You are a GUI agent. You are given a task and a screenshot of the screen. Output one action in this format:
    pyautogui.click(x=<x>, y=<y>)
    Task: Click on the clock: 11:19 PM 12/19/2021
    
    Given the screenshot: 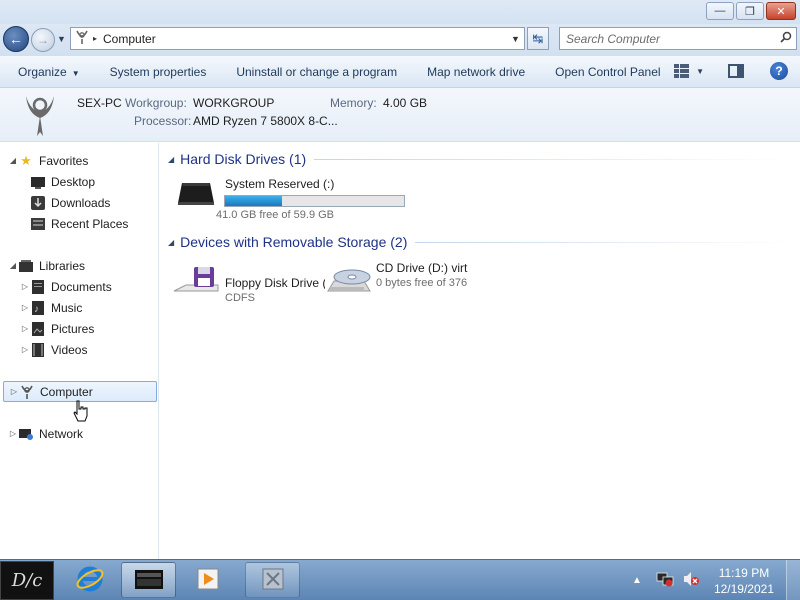 What is the action you would take?
    pyautogui.click(x=744, y=581)
    